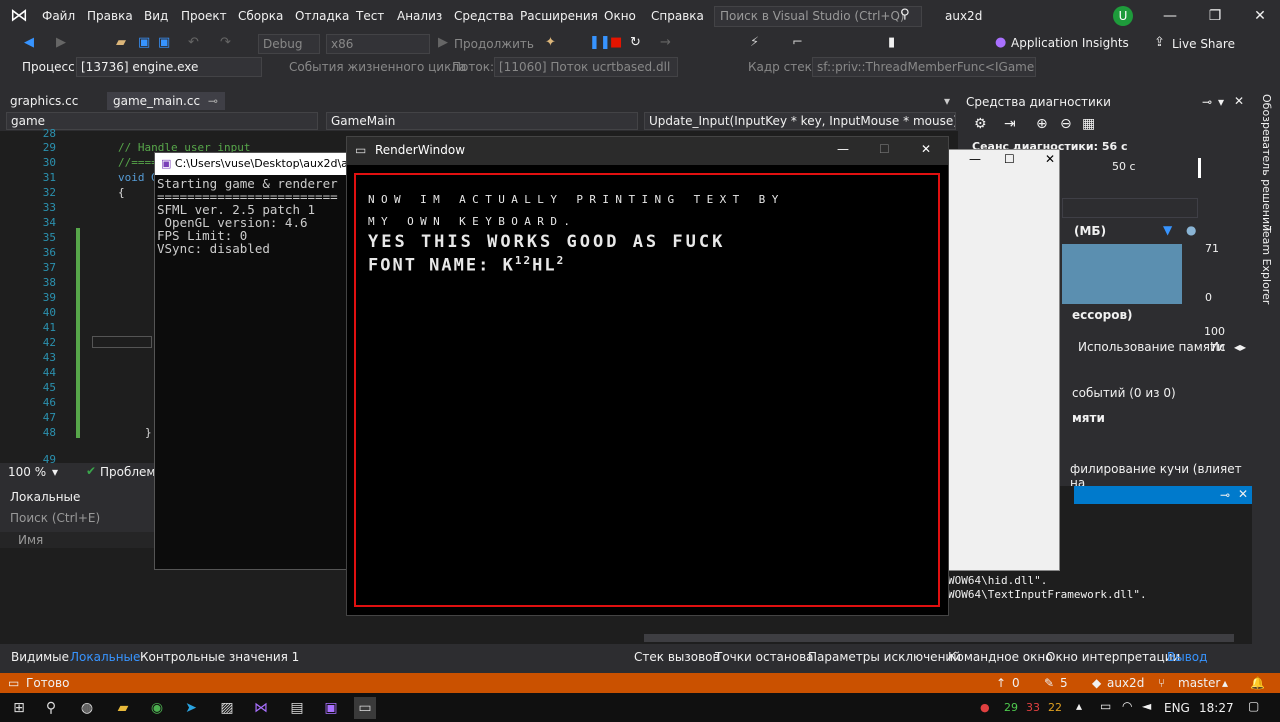 The image size is (1280, 722). Describe the element at coordinates (494, 44) in the screenshot. I see `continue-button: Продолжить` at that location.